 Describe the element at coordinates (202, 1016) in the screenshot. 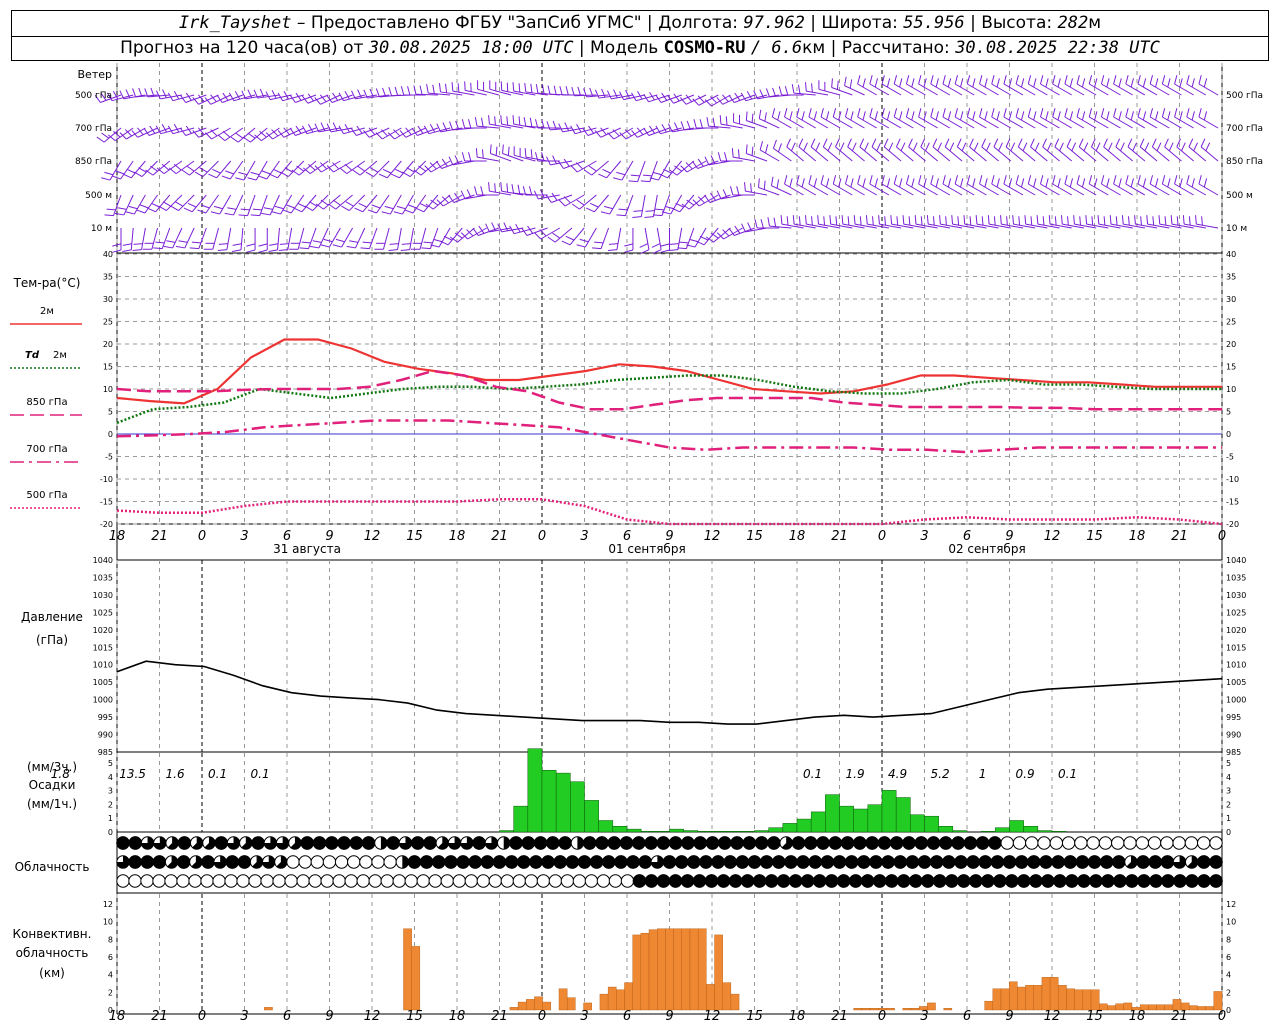

I see `hour-label-bottom: 0` at that location.